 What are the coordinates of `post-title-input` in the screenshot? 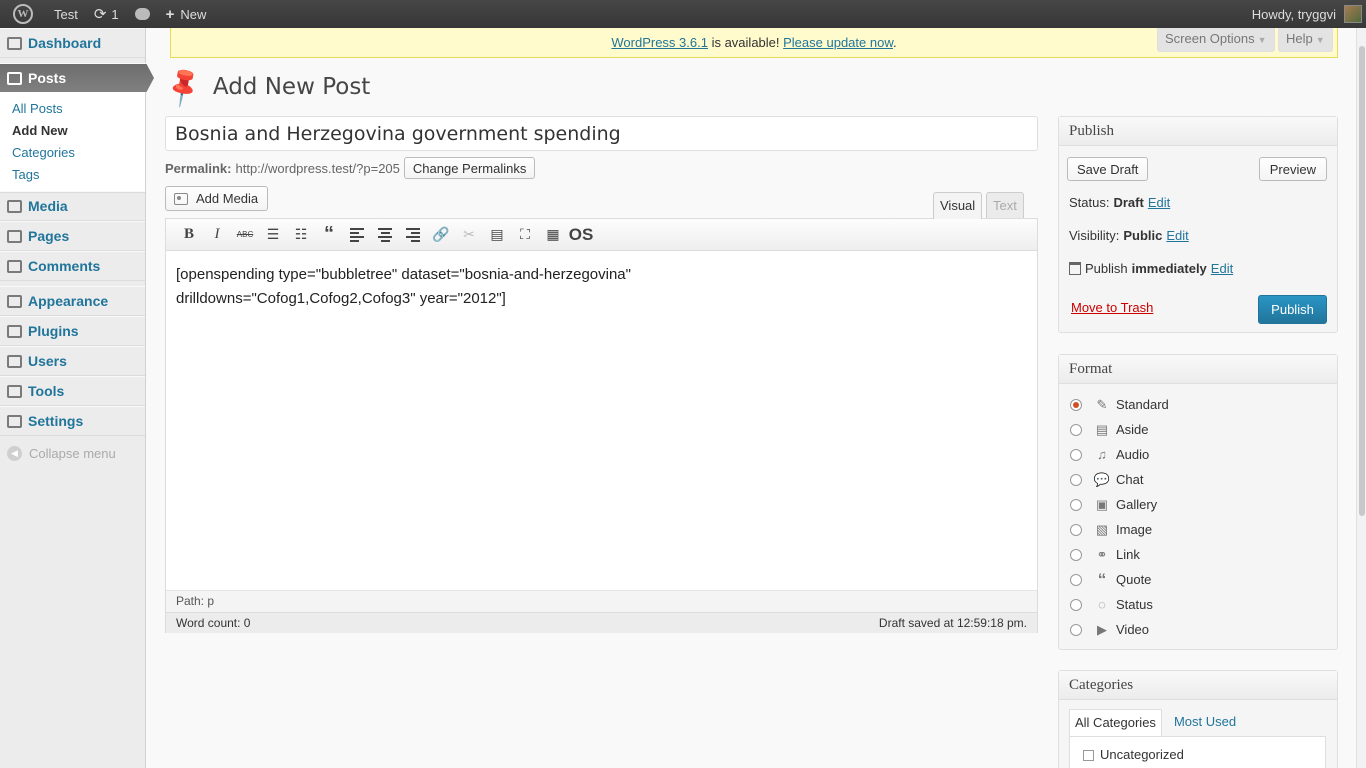 It's located at (601, 133).